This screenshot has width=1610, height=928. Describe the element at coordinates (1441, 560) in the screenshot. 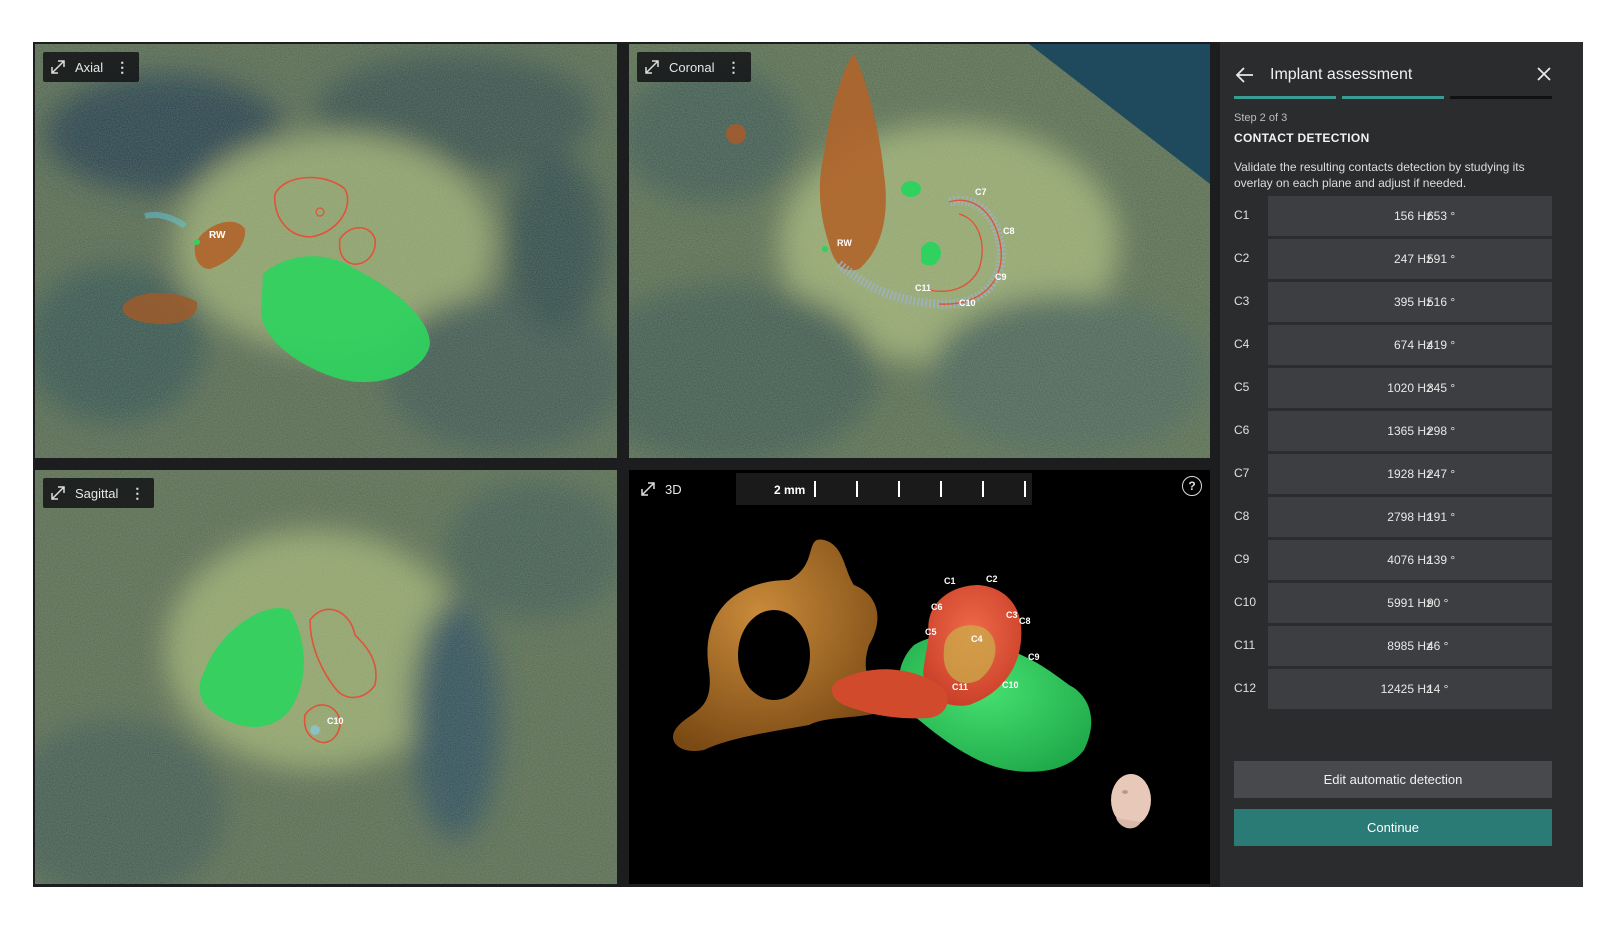

I see `contact-angle: 139 °` at that location.